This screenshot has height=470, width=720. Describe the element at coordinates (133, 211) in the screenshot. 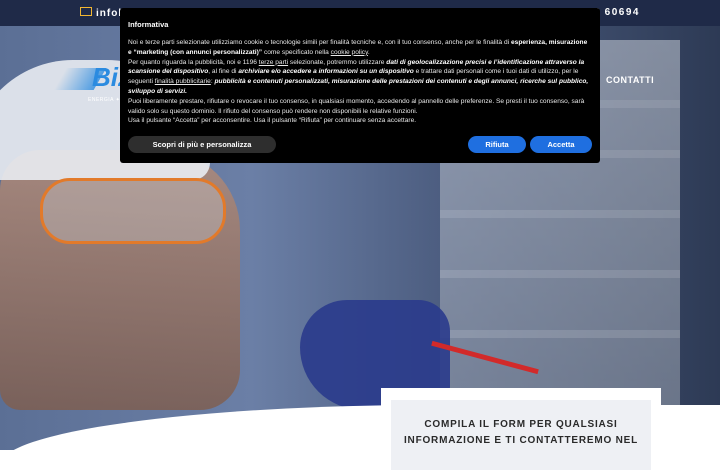

I see `goggles-image` at that location.